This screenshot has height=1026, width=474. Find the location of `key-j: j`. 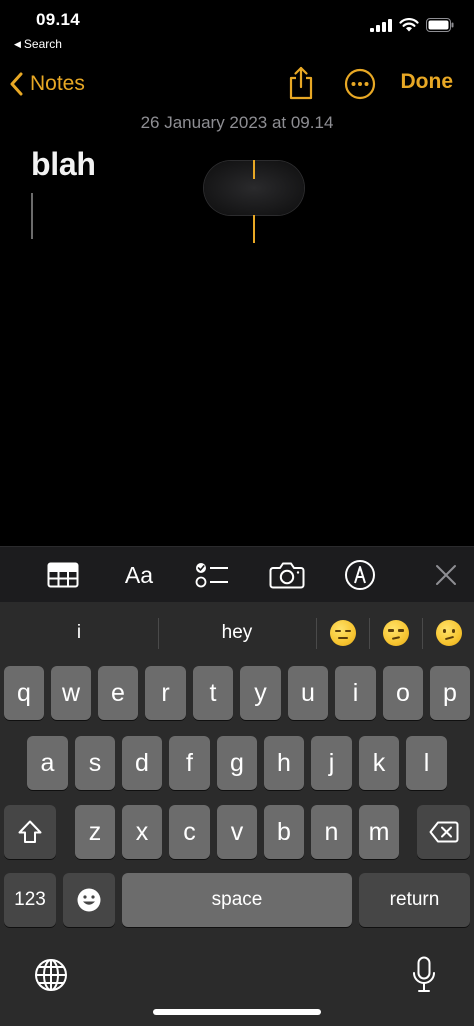

key-j: j is located at coordinates (331, 763).